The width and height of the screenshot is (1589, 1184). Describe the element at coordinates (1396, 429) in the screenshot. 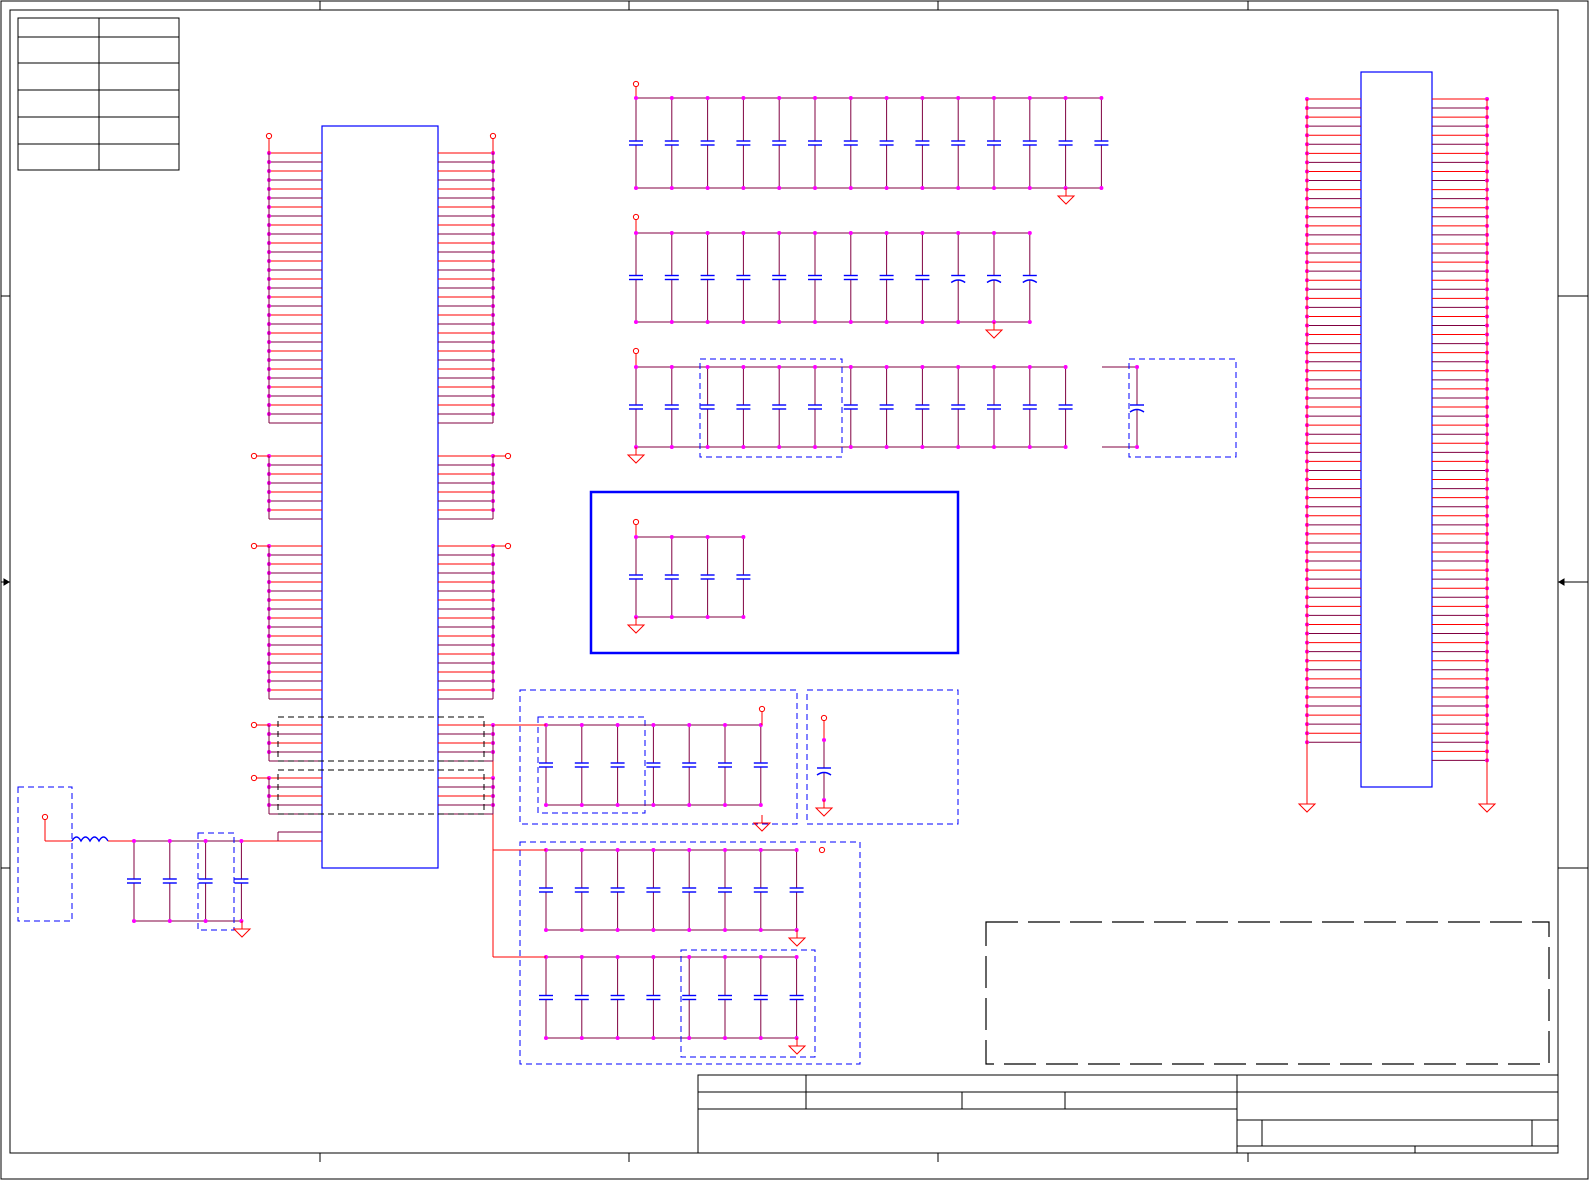

I see `connector-body` at that location.